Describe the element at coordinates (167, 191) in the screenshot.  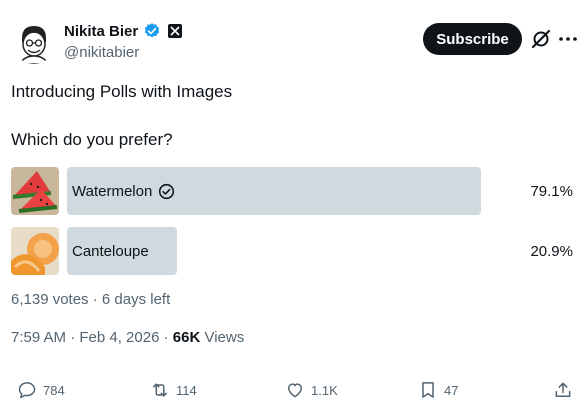
I see `checkmark-circle-icon` at that location.